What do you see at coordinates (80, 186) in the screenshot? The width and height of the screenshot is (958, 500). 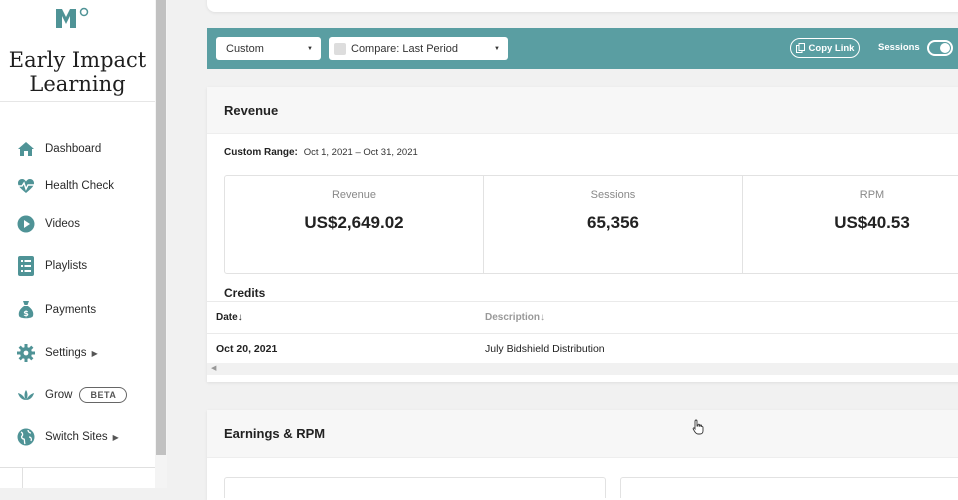 I see `sidebar-item-label: Health Check` at bounding box center [80, 186].